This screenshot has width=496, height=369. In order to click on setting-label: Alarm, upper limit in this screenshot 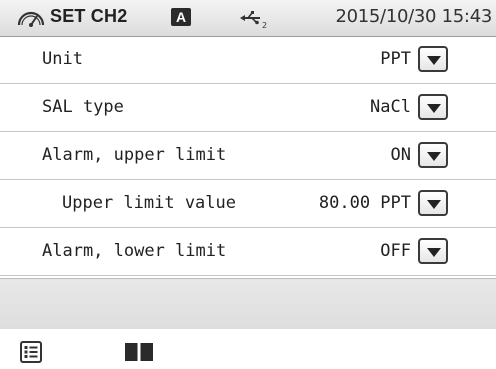, I will do `click(134, 155)`.